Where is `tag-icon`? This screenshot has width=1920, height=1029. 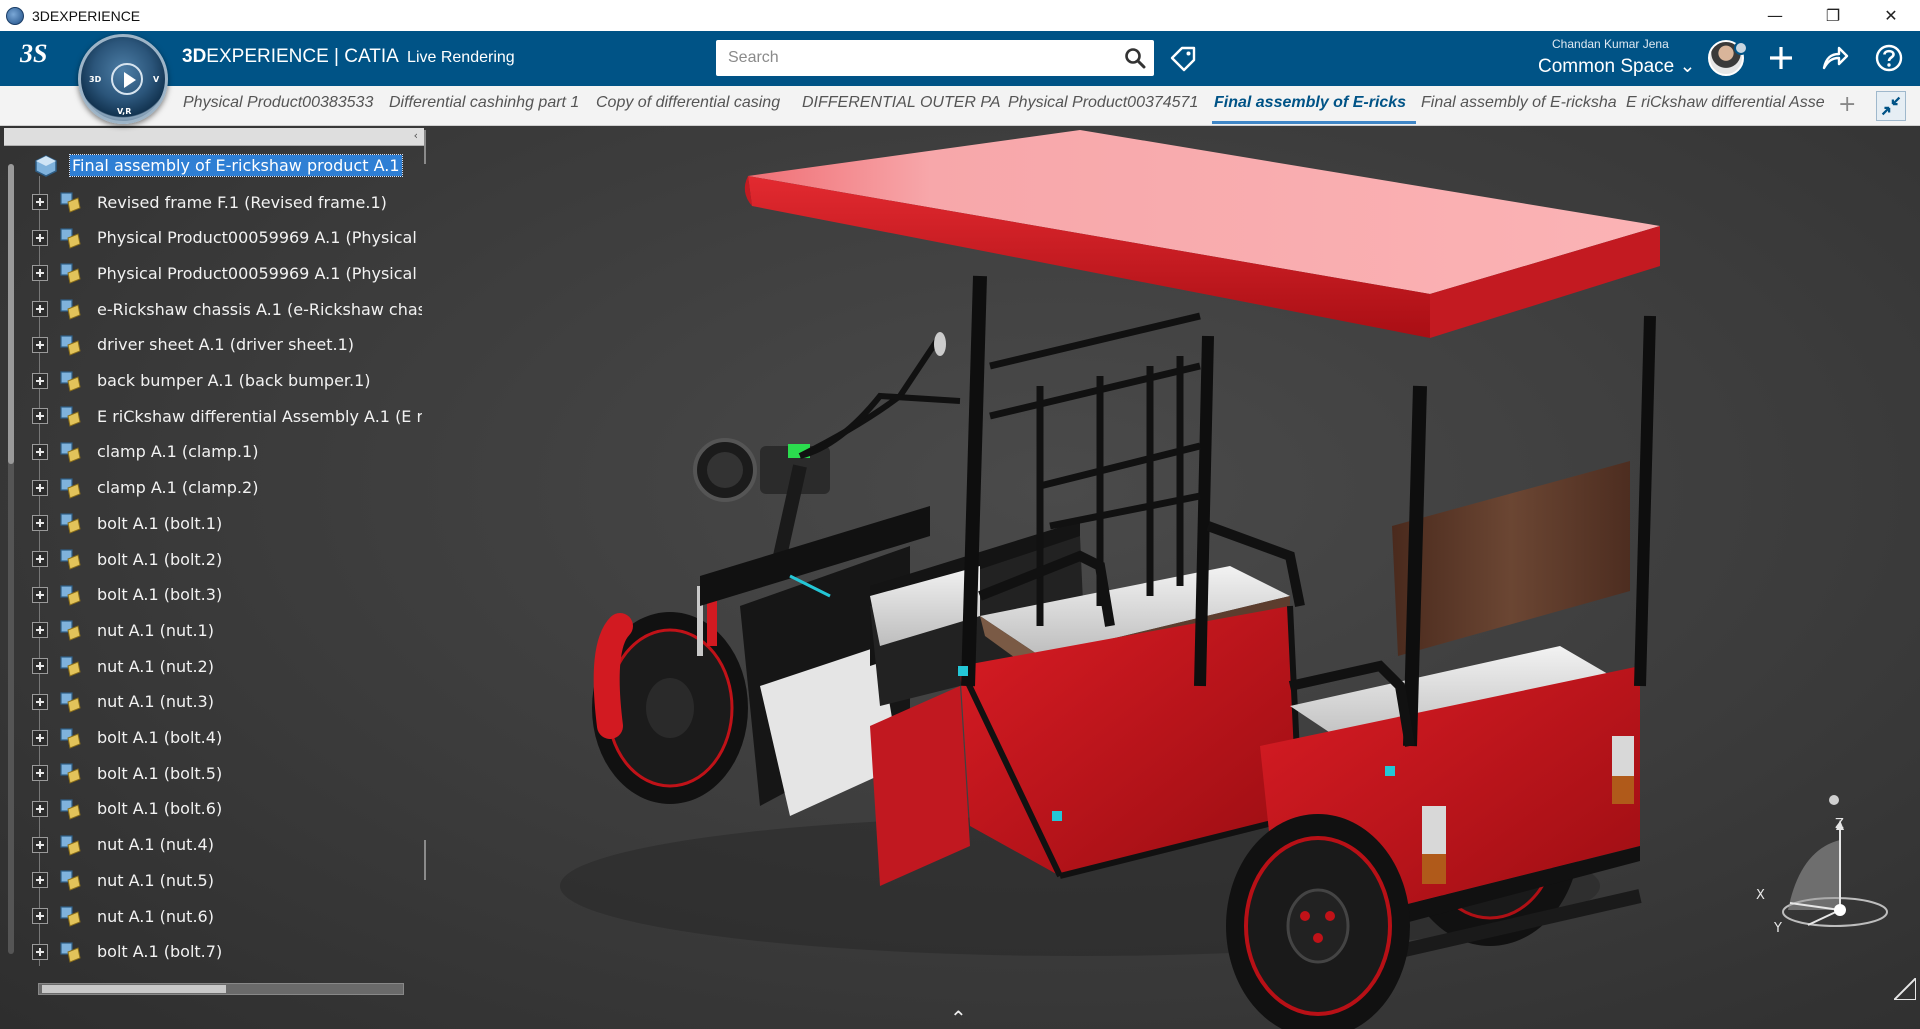
tag-icon is located at coordinates (1183, 59).